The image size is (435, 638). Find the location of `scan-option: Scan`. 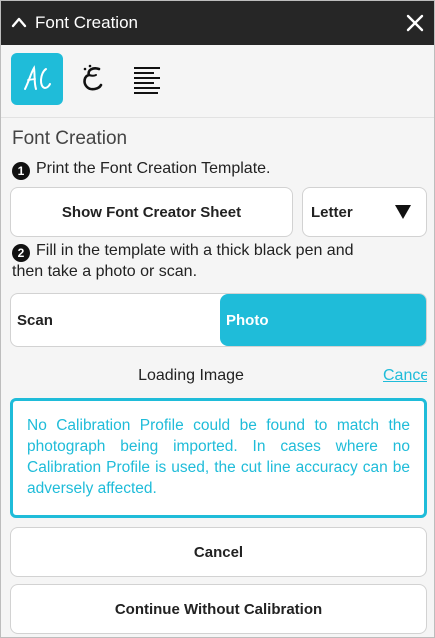

scan-option: Scan is located at coordinates (115, 320).